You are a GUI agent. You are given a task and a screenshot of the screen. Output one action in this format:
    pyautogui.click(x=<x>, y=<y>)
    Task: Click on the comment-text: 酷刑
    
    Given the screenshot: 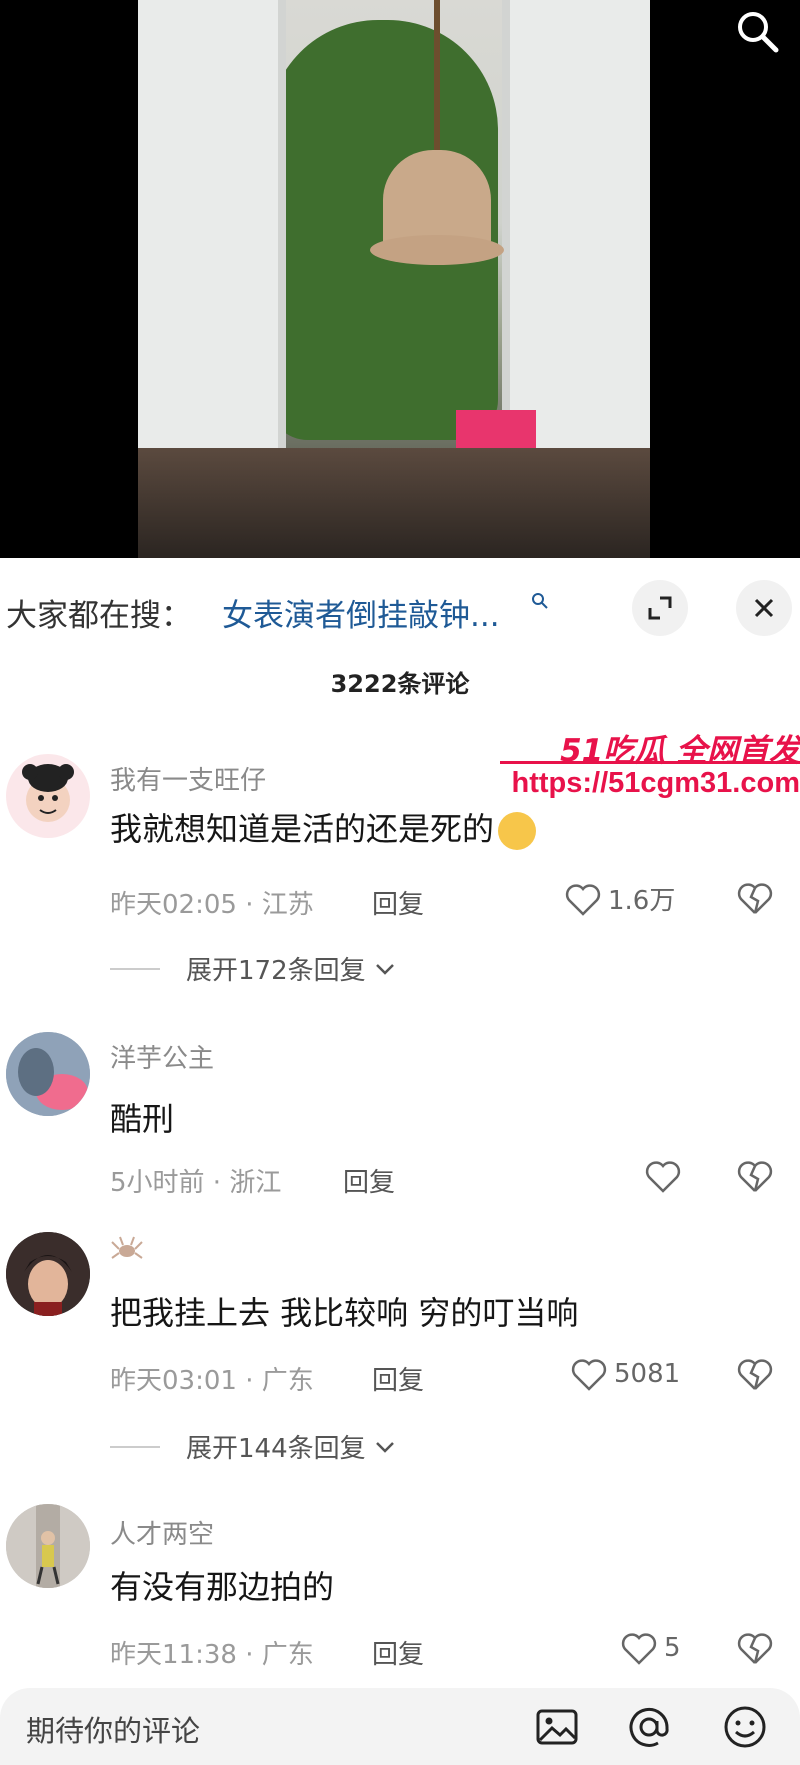 What is the action you would take?
    pyautogui.click(x=142, y=1119)
    